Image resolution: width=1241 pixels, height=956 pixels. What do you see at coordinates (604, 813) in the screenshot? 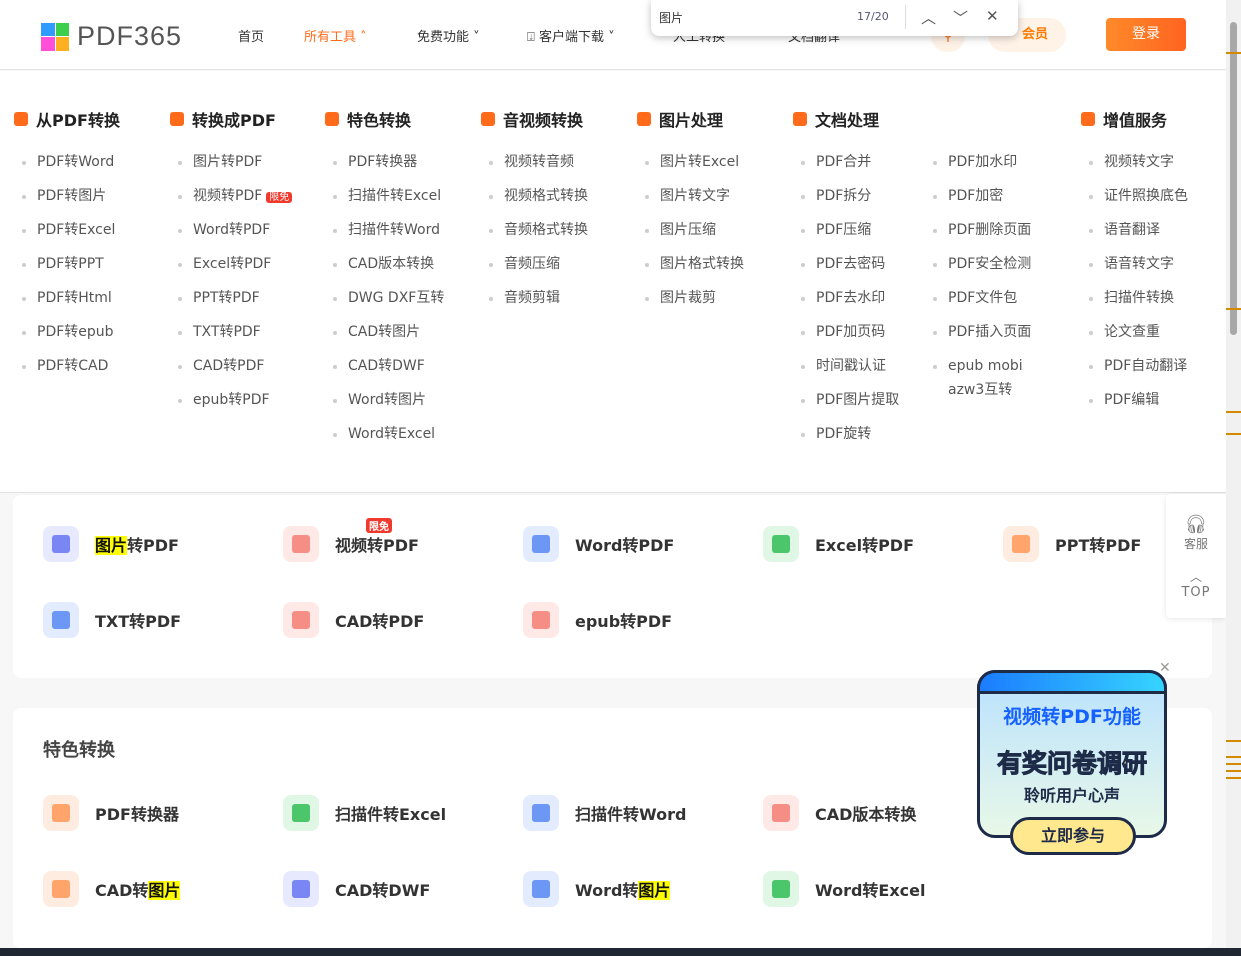
I see `tool-card: 扫描件转Word` at bounding box center [604, 813].